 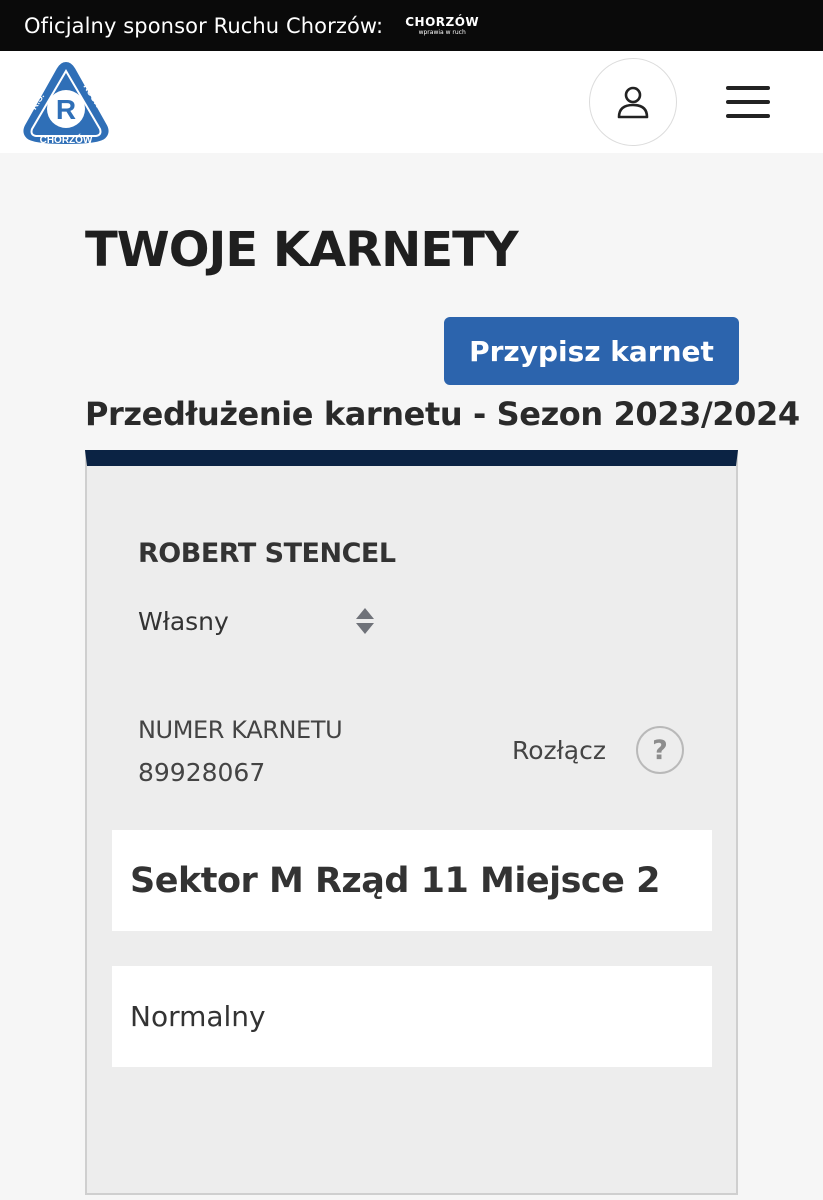 What do you see at coordinates (442, 32) in the screenshot?
I see `sponsor-logo-sub: wprawia w ruch` at bounding box center [442, 32].